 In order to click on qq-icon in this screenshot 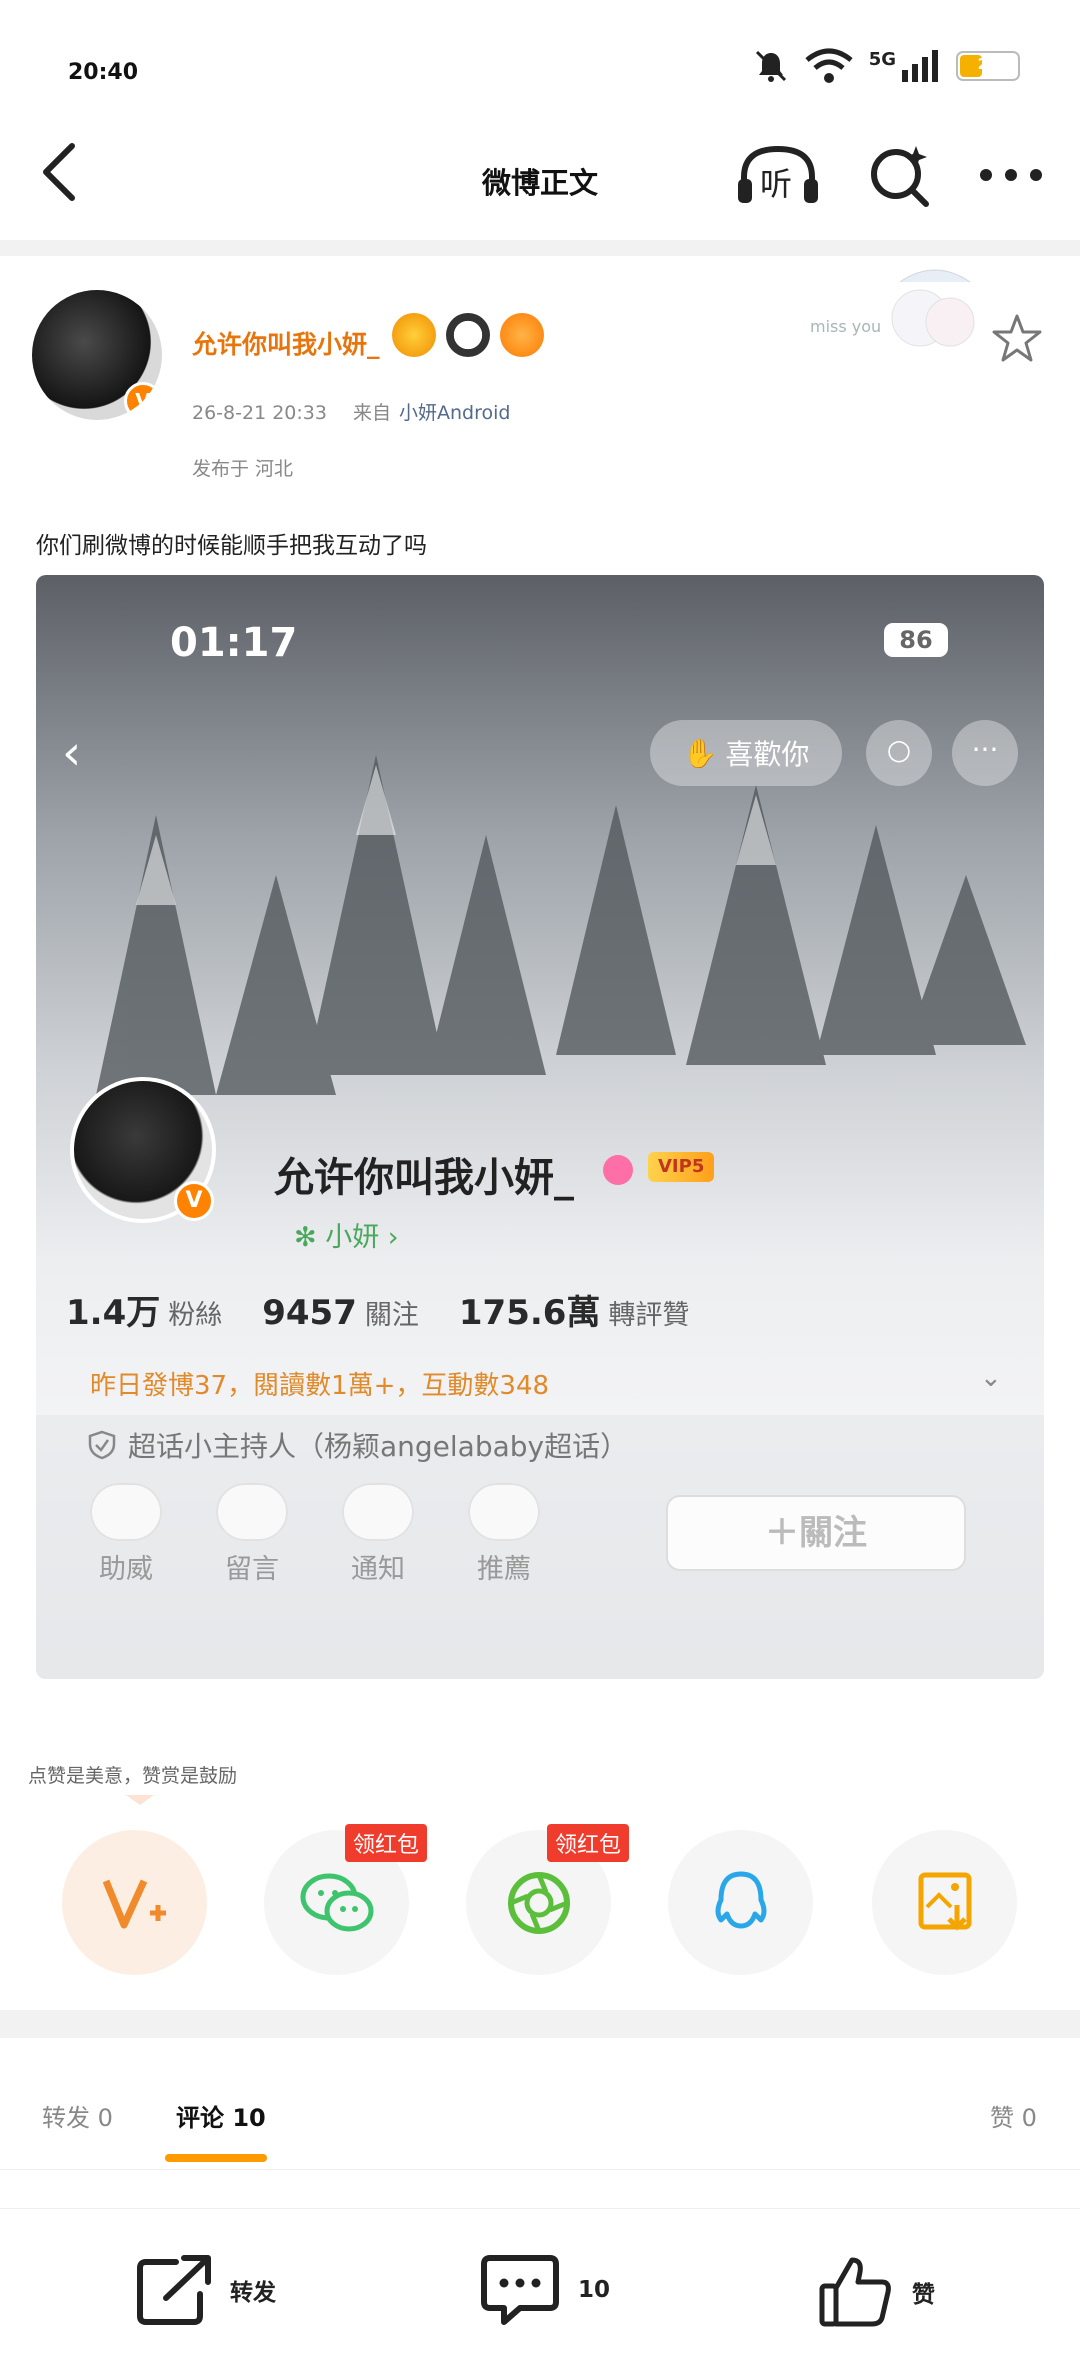, I will do `click(740, 1899)`.